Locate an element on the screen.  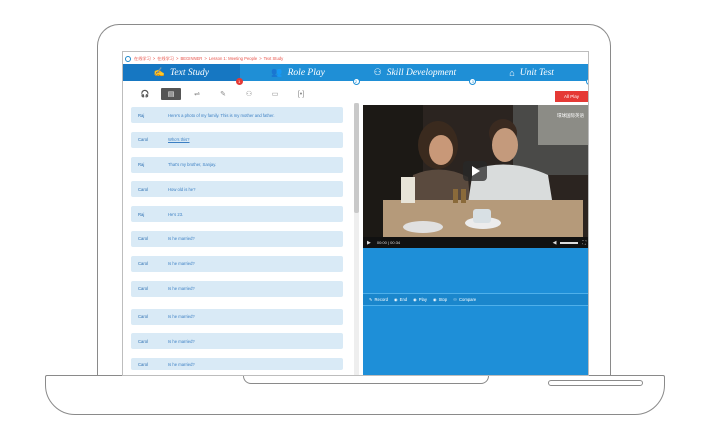
tab-unit-test: ⌂ Unit Test 4 is located at coordinates (530, 74).